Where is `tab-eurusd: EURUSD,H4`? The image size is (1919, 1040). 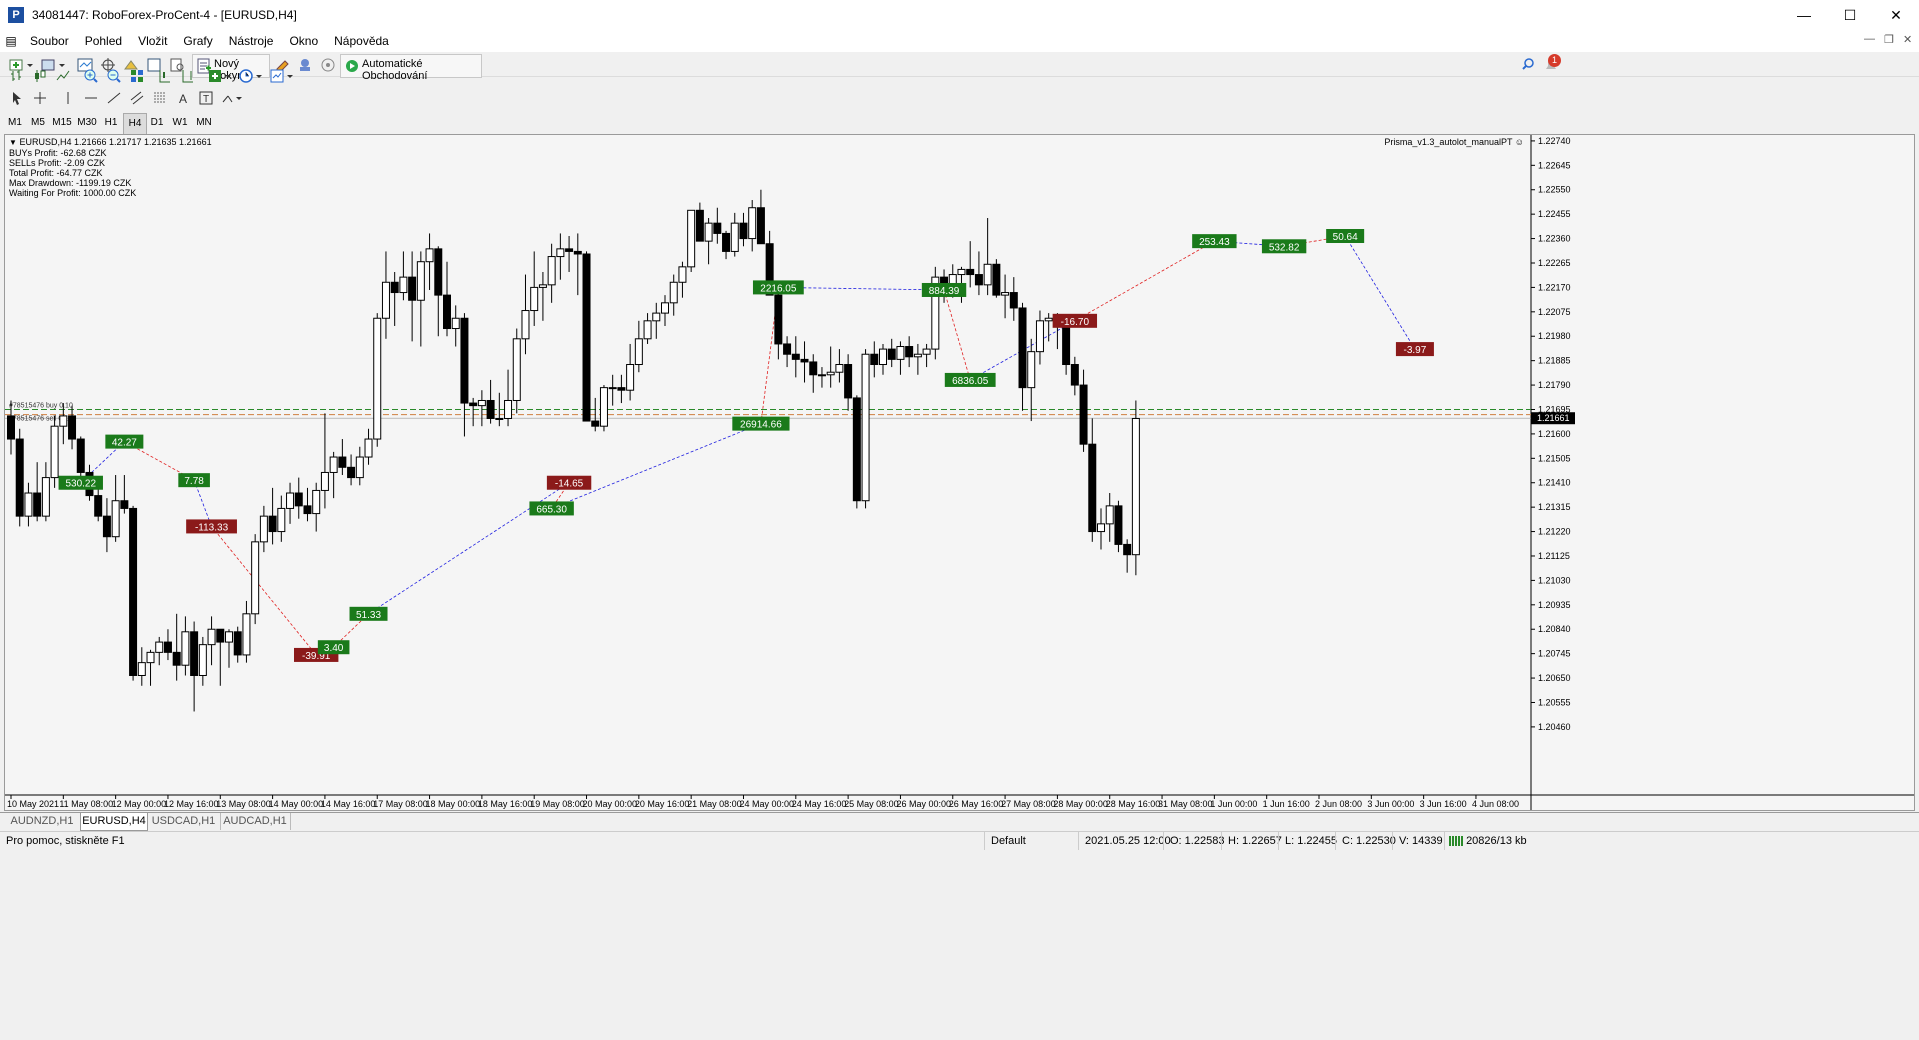 tab-eurusd: EURUSD,H4 is located at coordinates (114, 822).